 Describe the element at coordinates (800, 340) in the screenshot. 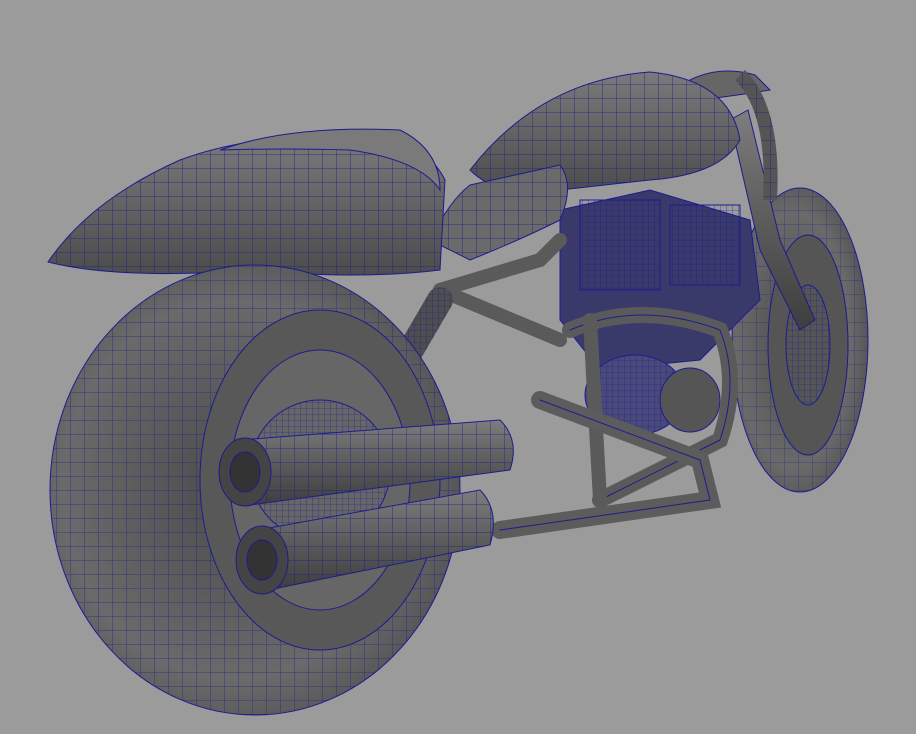

I see `front-wheel` at that location.